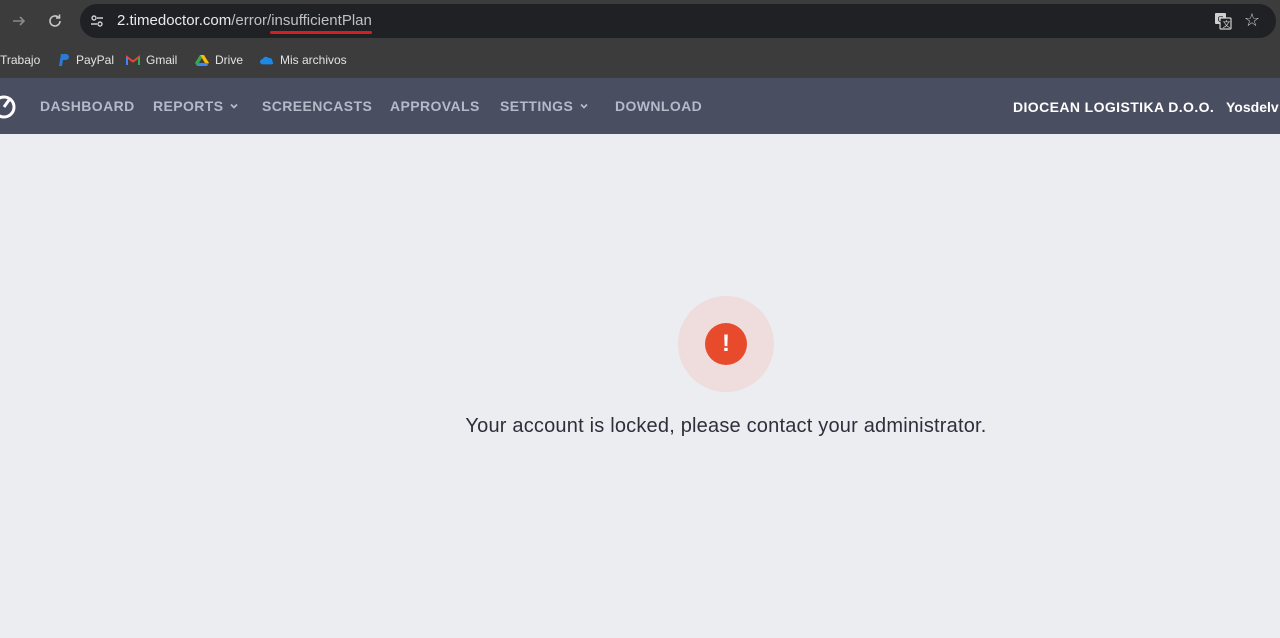 This screenshot has width=1280, height=638. I want to click on alert-halo: !, so click(726, 344).